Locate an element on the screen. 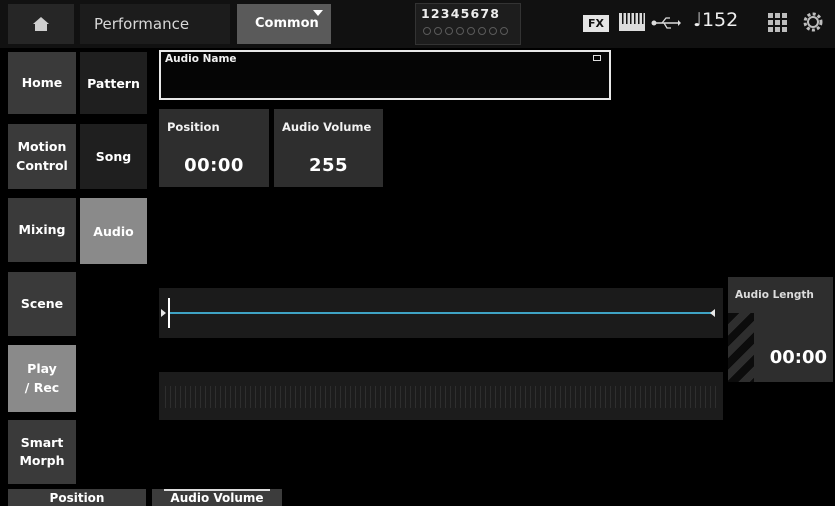  start-marker-icon is located at coordinates (163, 313).